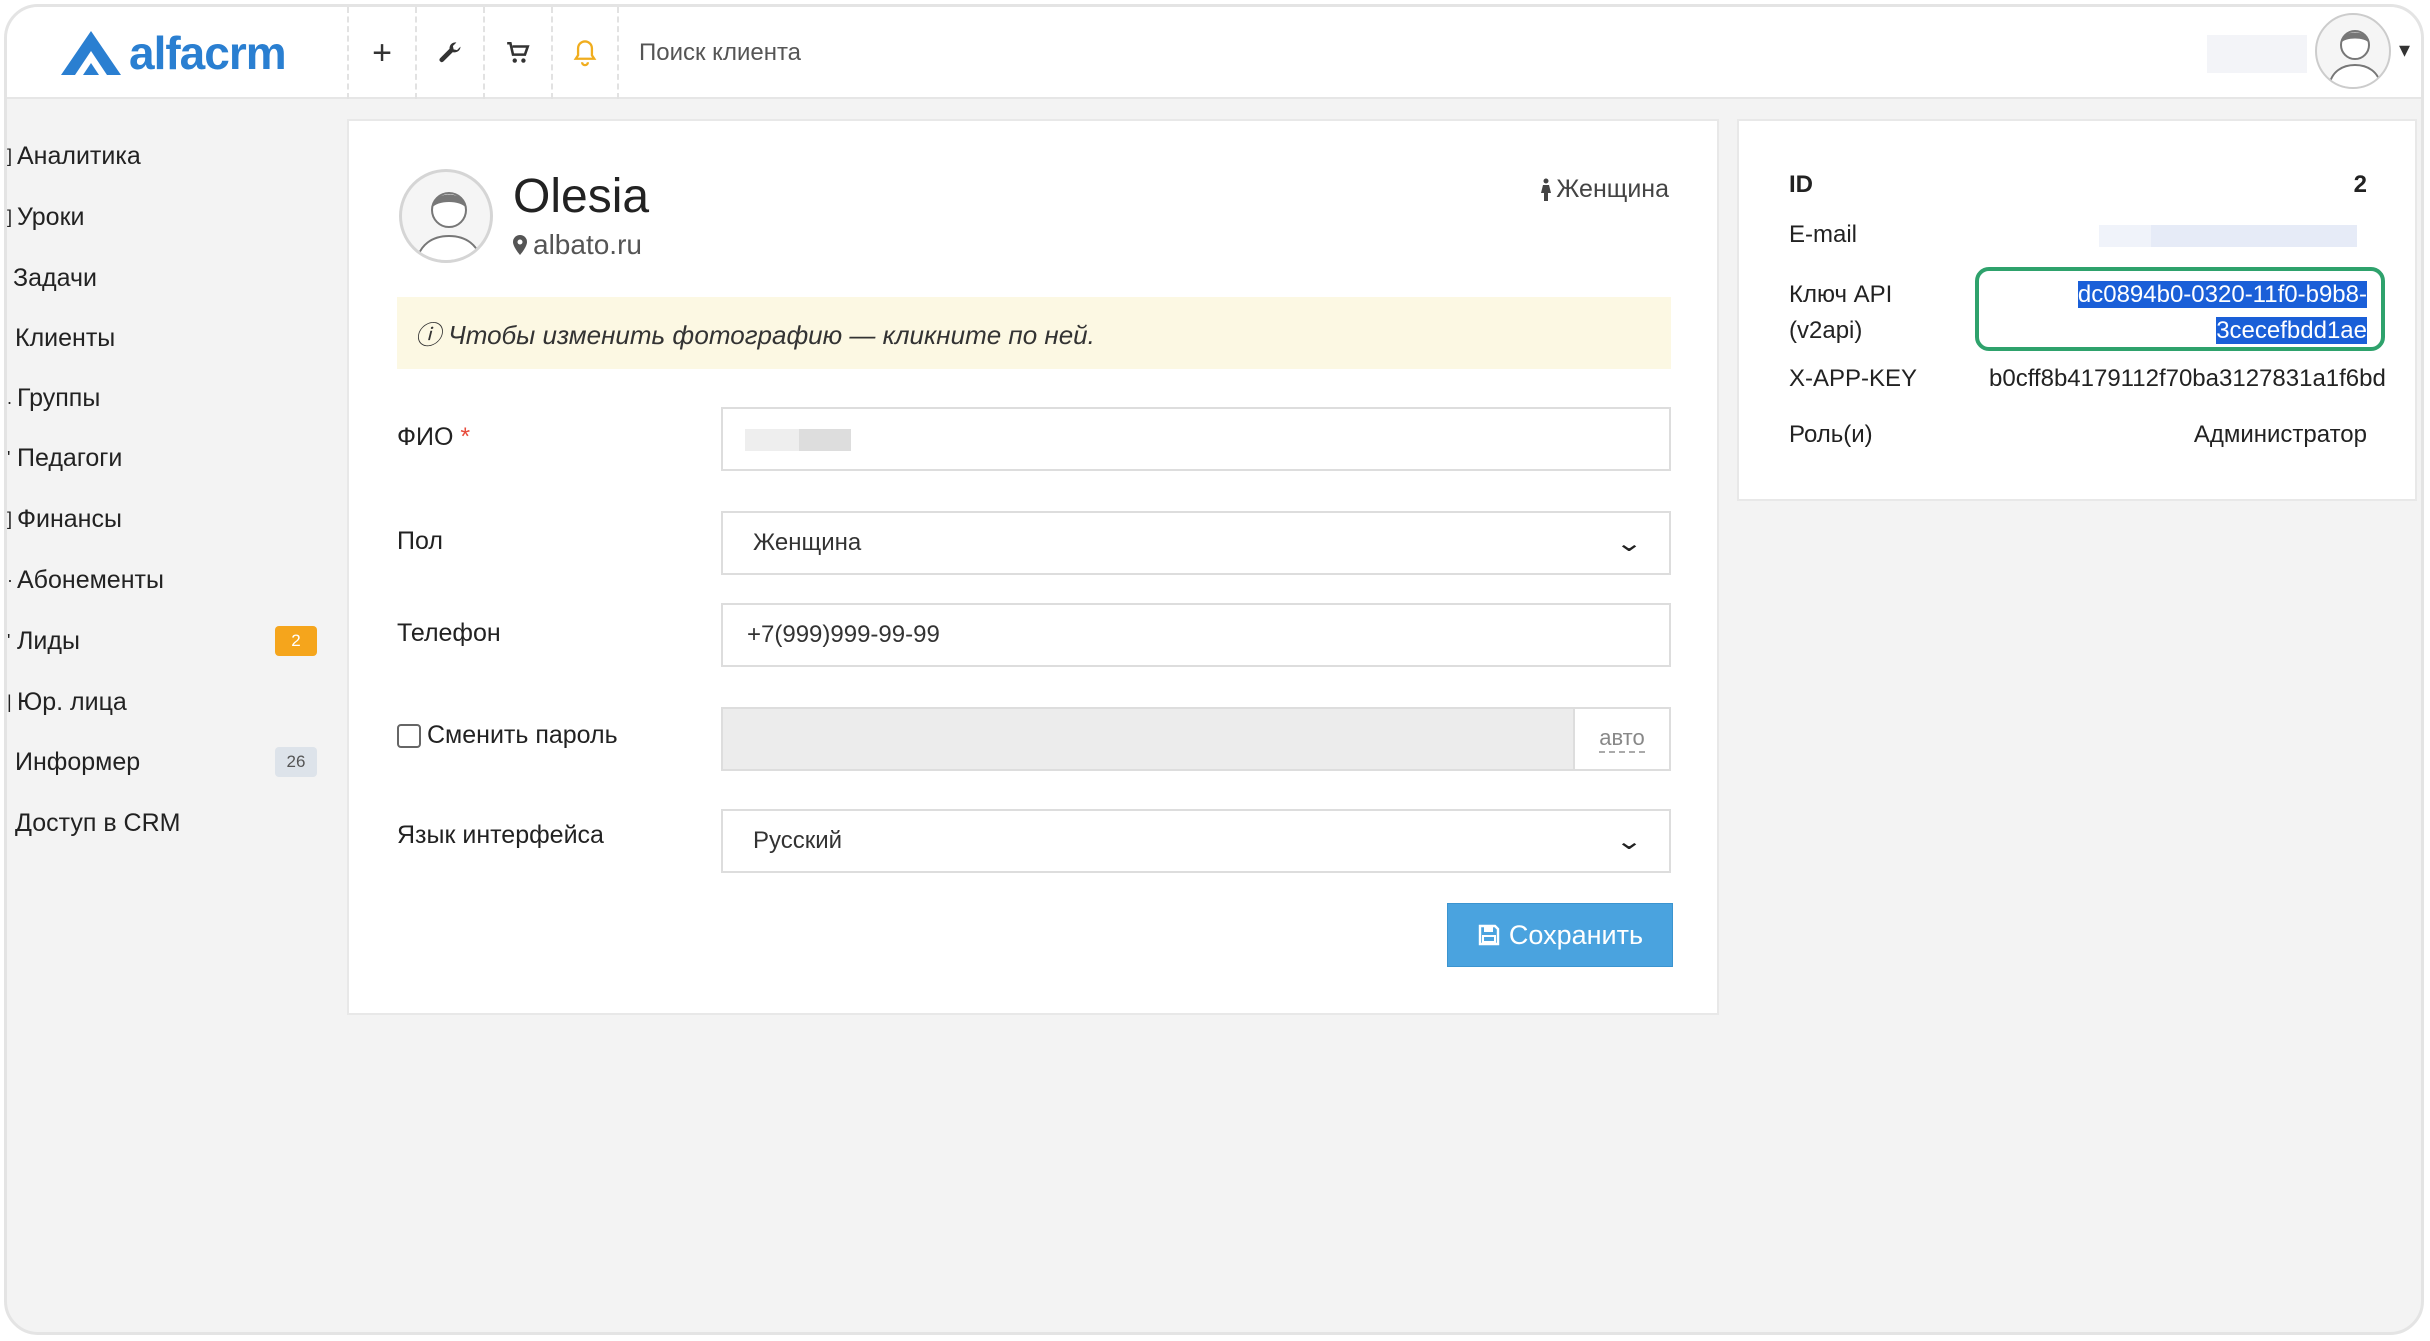  Describe the element at coordinates (1576, 934) in the screenshot. I see `save-button-label: Сохранить` at that location.